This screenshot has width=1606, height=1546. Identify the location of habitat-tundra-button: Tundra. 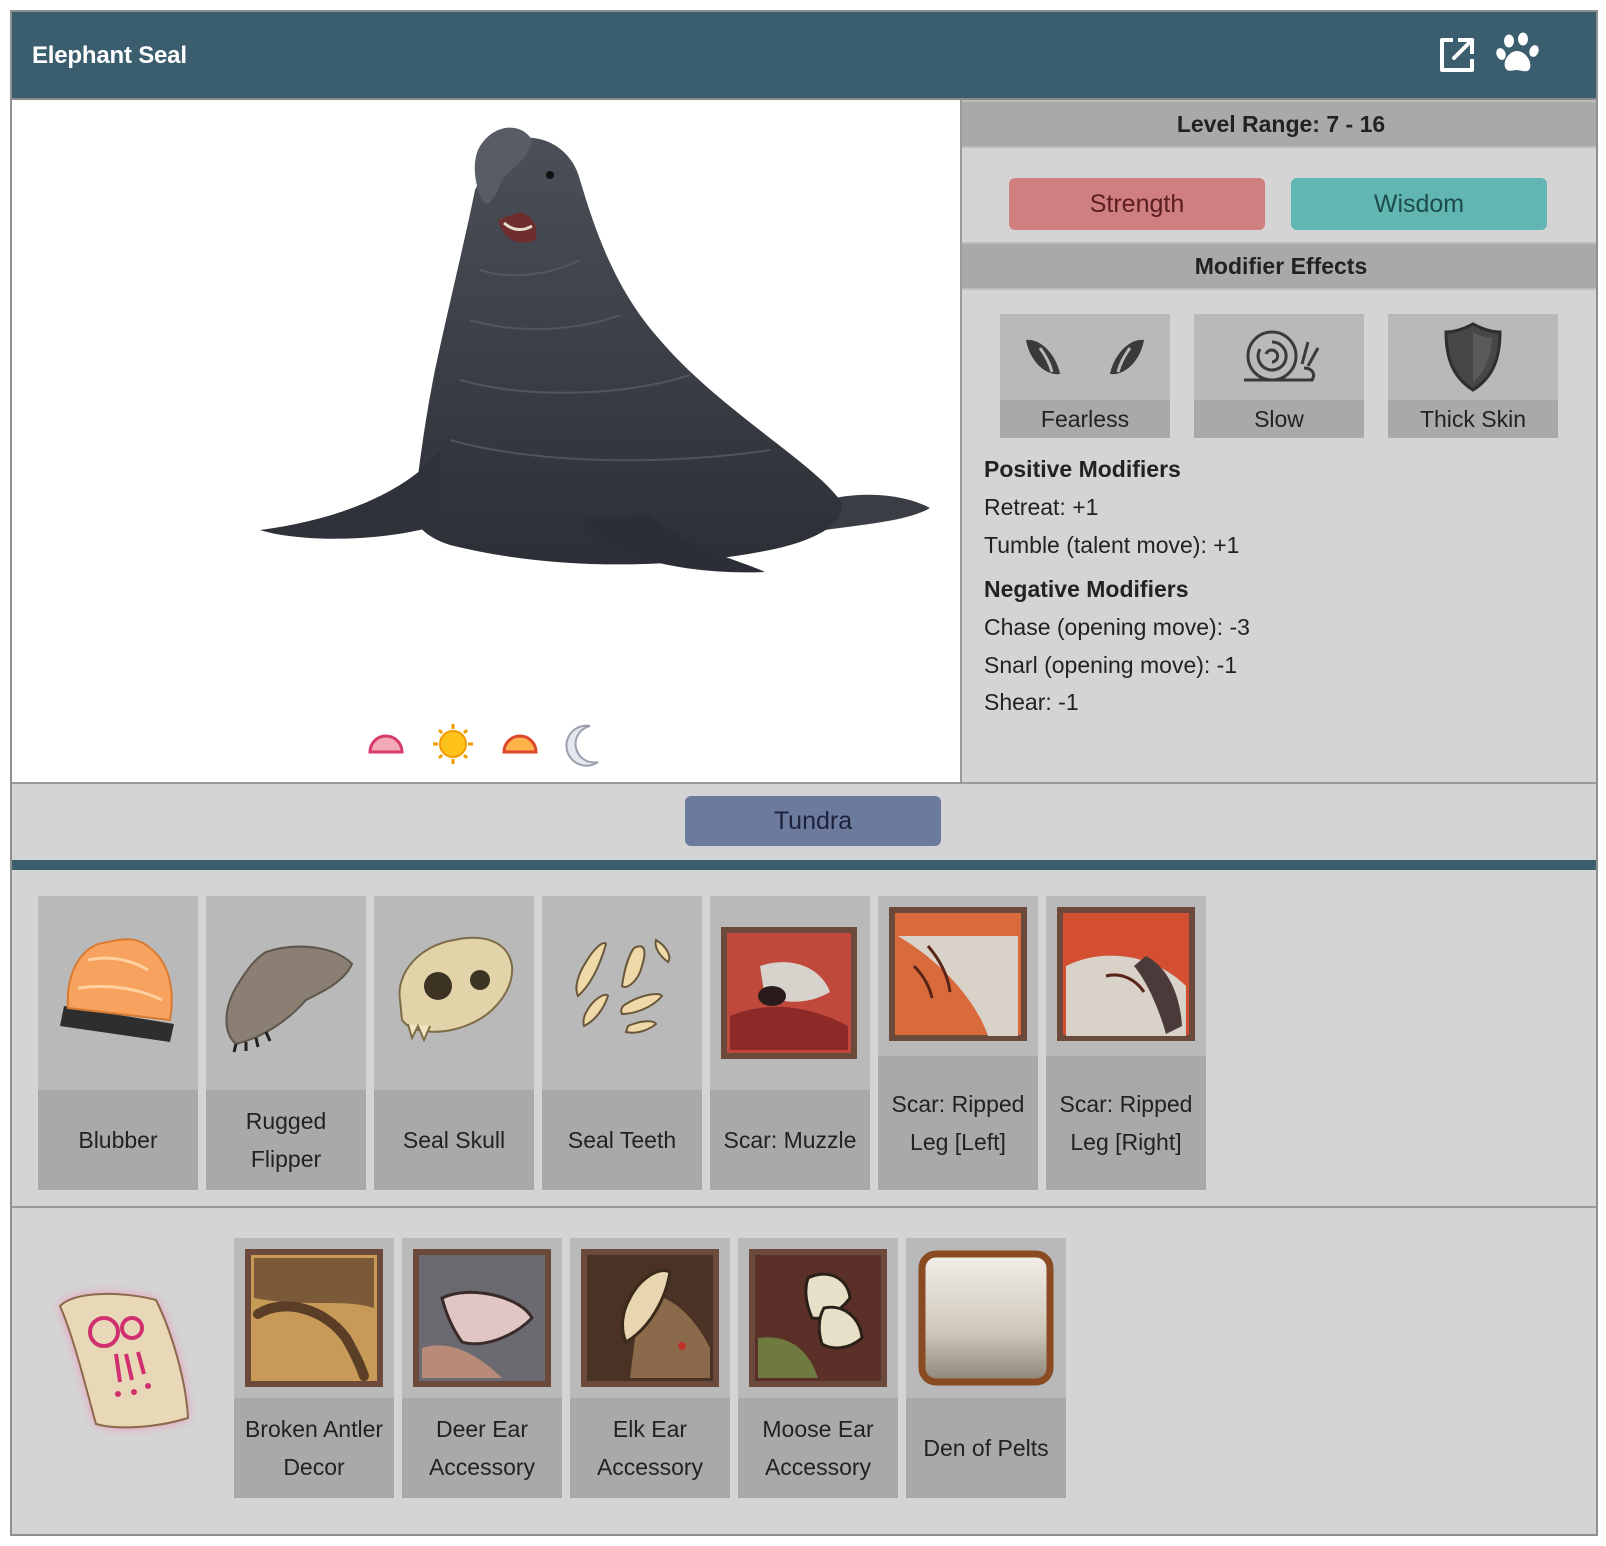
(813, 821).